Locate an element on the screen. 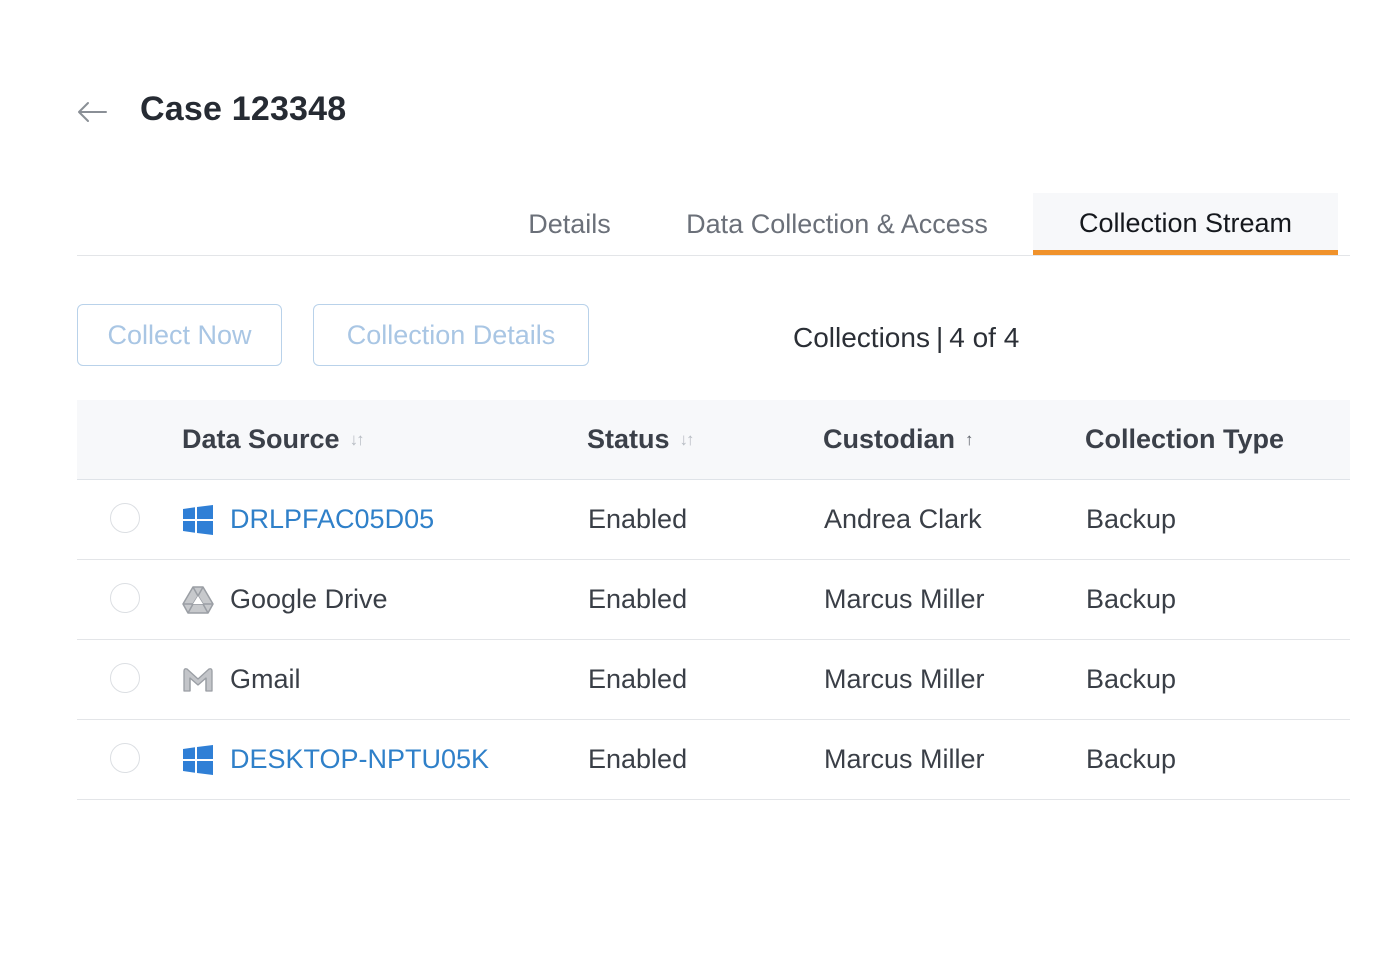 The image size is (1400, 966). column-label: Collection Type is located at coordinates (1185, 439).